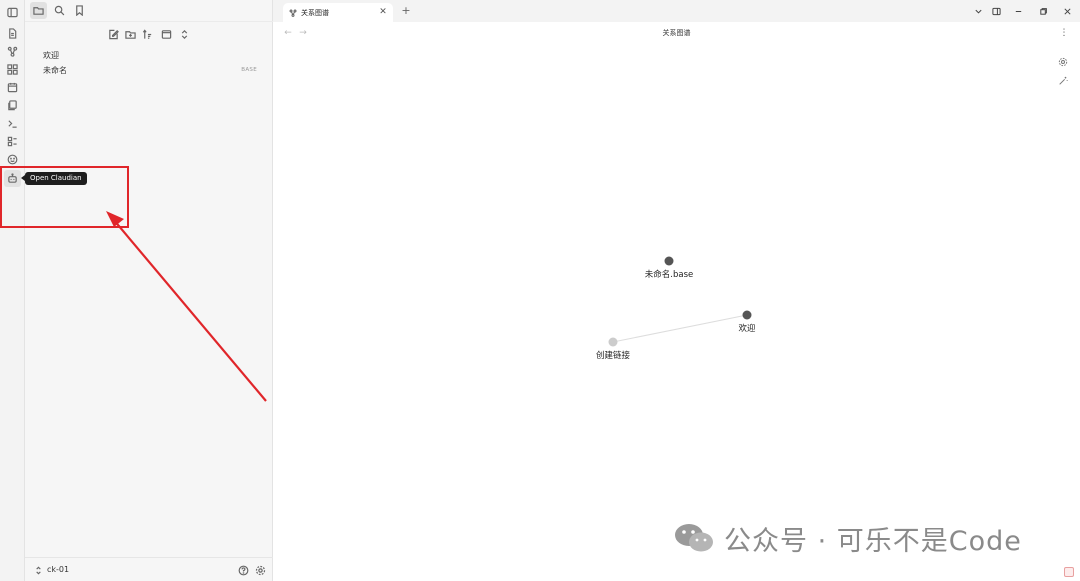 The image size is (1080, 581). What do you see at coordinates (12, 290) in the screenshot?
I see `left-ribbon` at bounding box center [12, 290].